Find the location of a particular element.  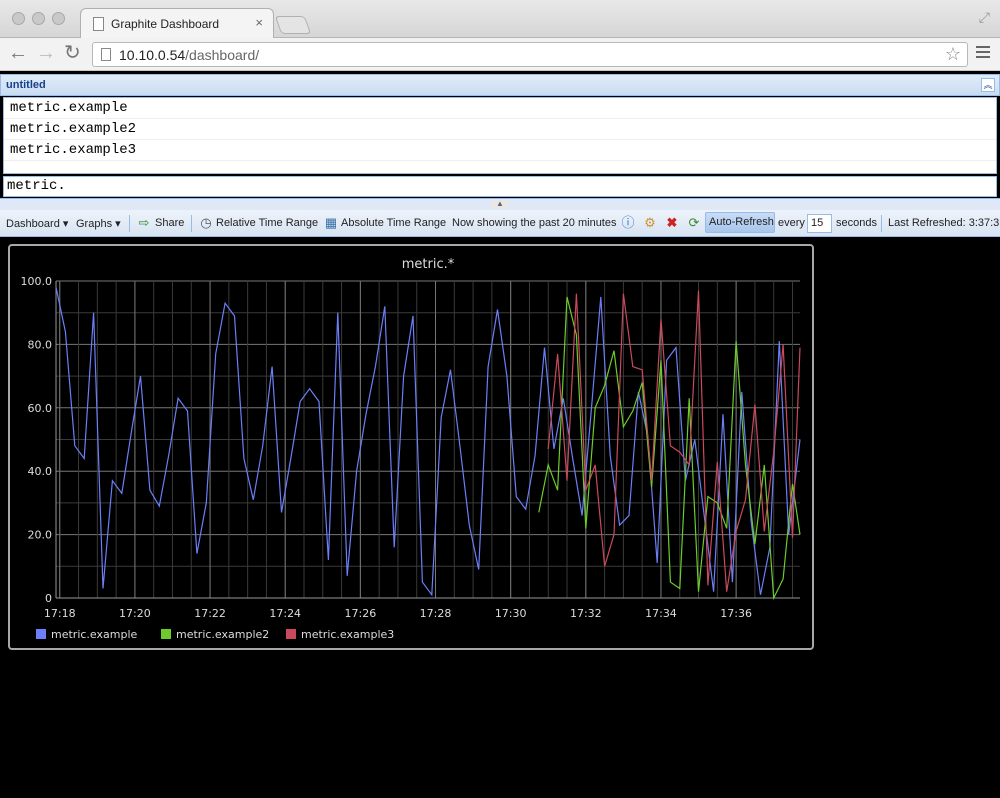

browser-tab: Graphite Dashboard × is located at coordinates (177, 23).